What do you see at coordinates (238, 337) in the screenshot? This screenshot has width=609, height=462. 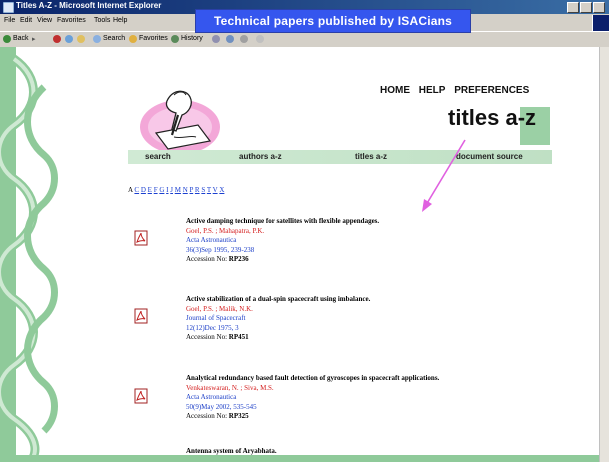 I see `accession-number: RP451` at bounding box center [238, 337].